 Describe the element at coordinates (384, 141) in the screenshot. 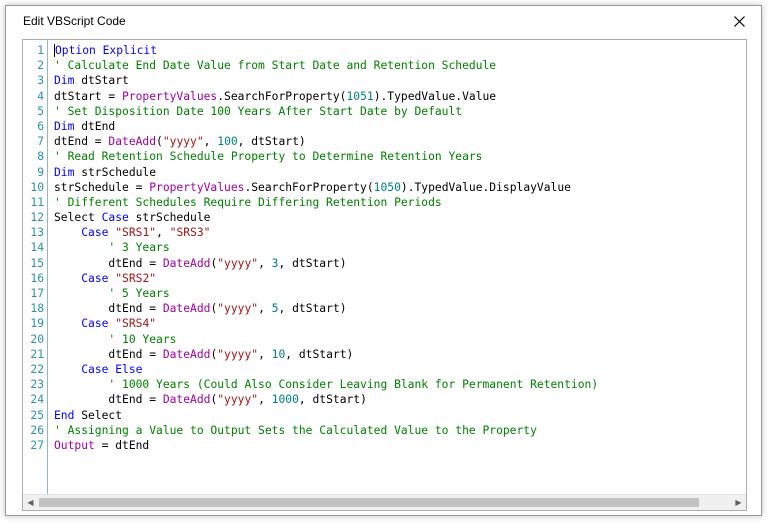

I see `code-line: 7 dtEnd = DateAdd("yyyy", 100, dtStart)` at that location.